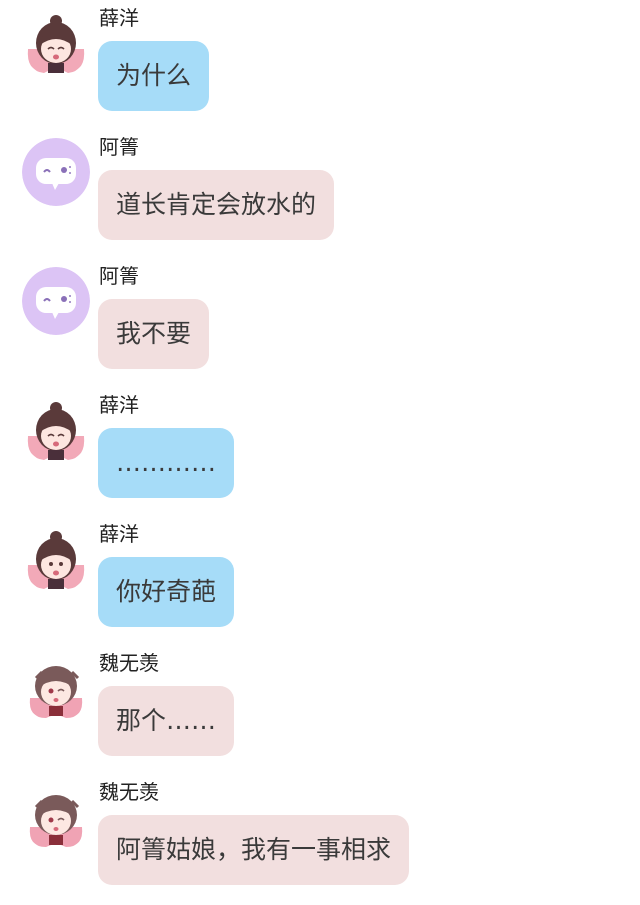 This screenshot has height=905, width=640. Describe the element at coordinates (320, 323) in the screenshot. I see `message-row: 阿箐 我不要` at that location.